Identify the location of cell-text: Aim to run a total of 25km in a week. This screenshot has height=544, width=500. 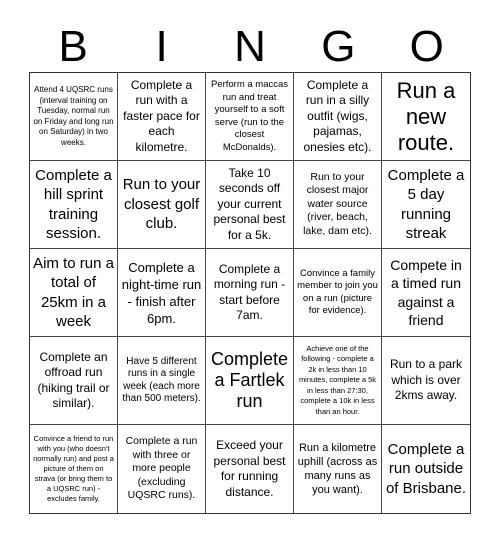
(73, 292).